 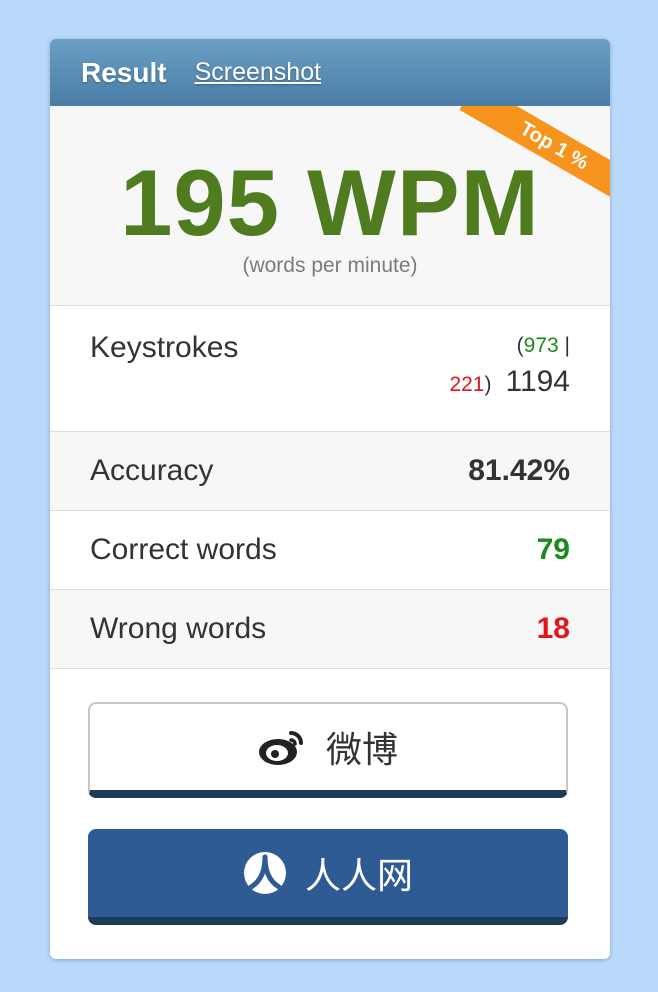 What do you see at coordinates (330, 629) in the screenshot?
I see `wrong-words-row: Wrong words 18` at bounding box center [330, 629].